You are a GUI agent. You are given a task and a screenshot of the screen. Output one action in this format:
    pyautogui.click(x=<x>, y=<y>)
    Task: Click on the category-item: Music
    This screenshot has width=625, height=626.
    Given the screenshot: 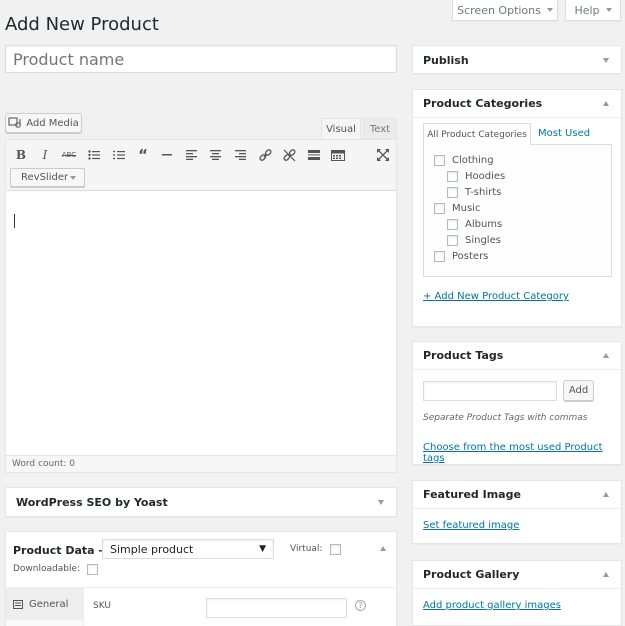 What is the action you would take?
    pyautogui.click(x=457, y=208)
    